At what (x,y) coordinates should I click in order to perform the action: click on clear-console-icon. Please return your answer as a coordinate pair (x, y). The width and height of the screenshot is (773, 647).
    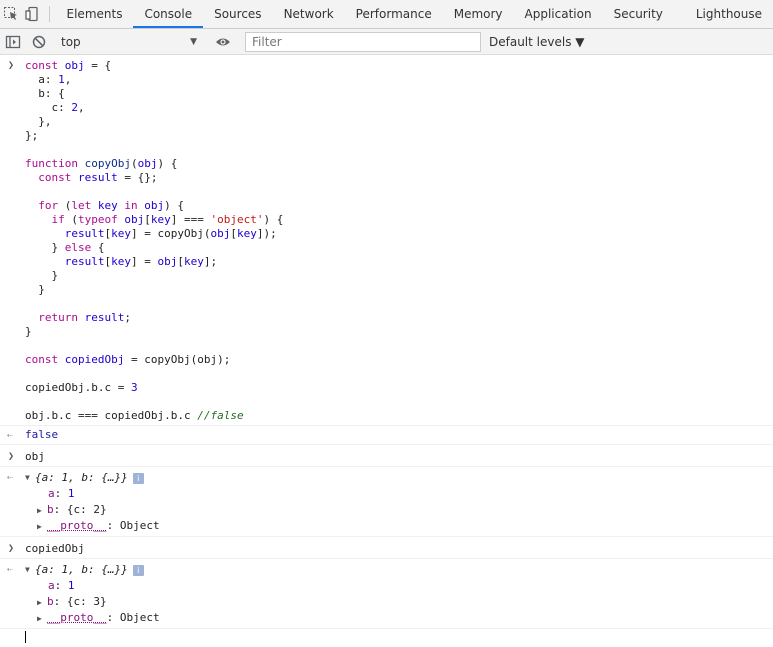
    Looking at the image, I should click on (39, 42).